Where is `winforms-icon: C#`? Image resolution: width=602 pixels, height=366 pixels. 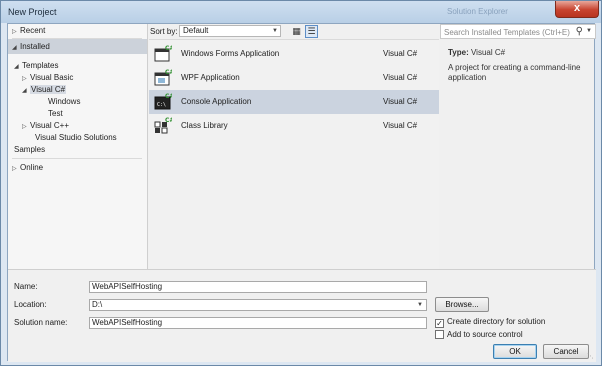 winforms-icon: C# is located at coordinates (163, 53).